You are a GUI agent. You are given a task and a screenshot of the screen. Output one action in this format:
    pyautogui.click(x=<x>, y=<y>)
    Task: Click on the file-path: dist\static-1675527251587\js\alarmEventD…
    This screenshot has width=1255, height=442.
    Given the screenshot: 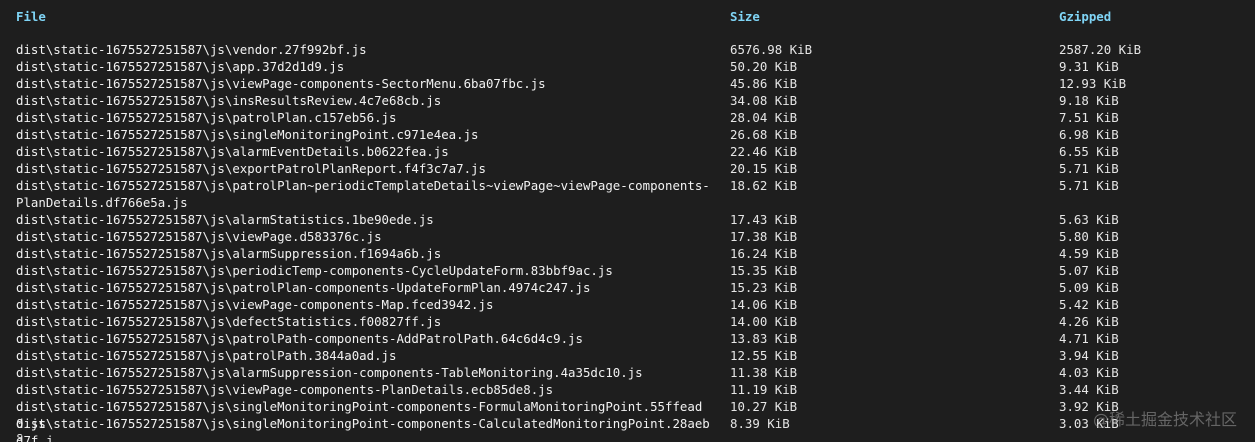 What is the action you would take?
    pyautogui.click(x=232, y=151)
    